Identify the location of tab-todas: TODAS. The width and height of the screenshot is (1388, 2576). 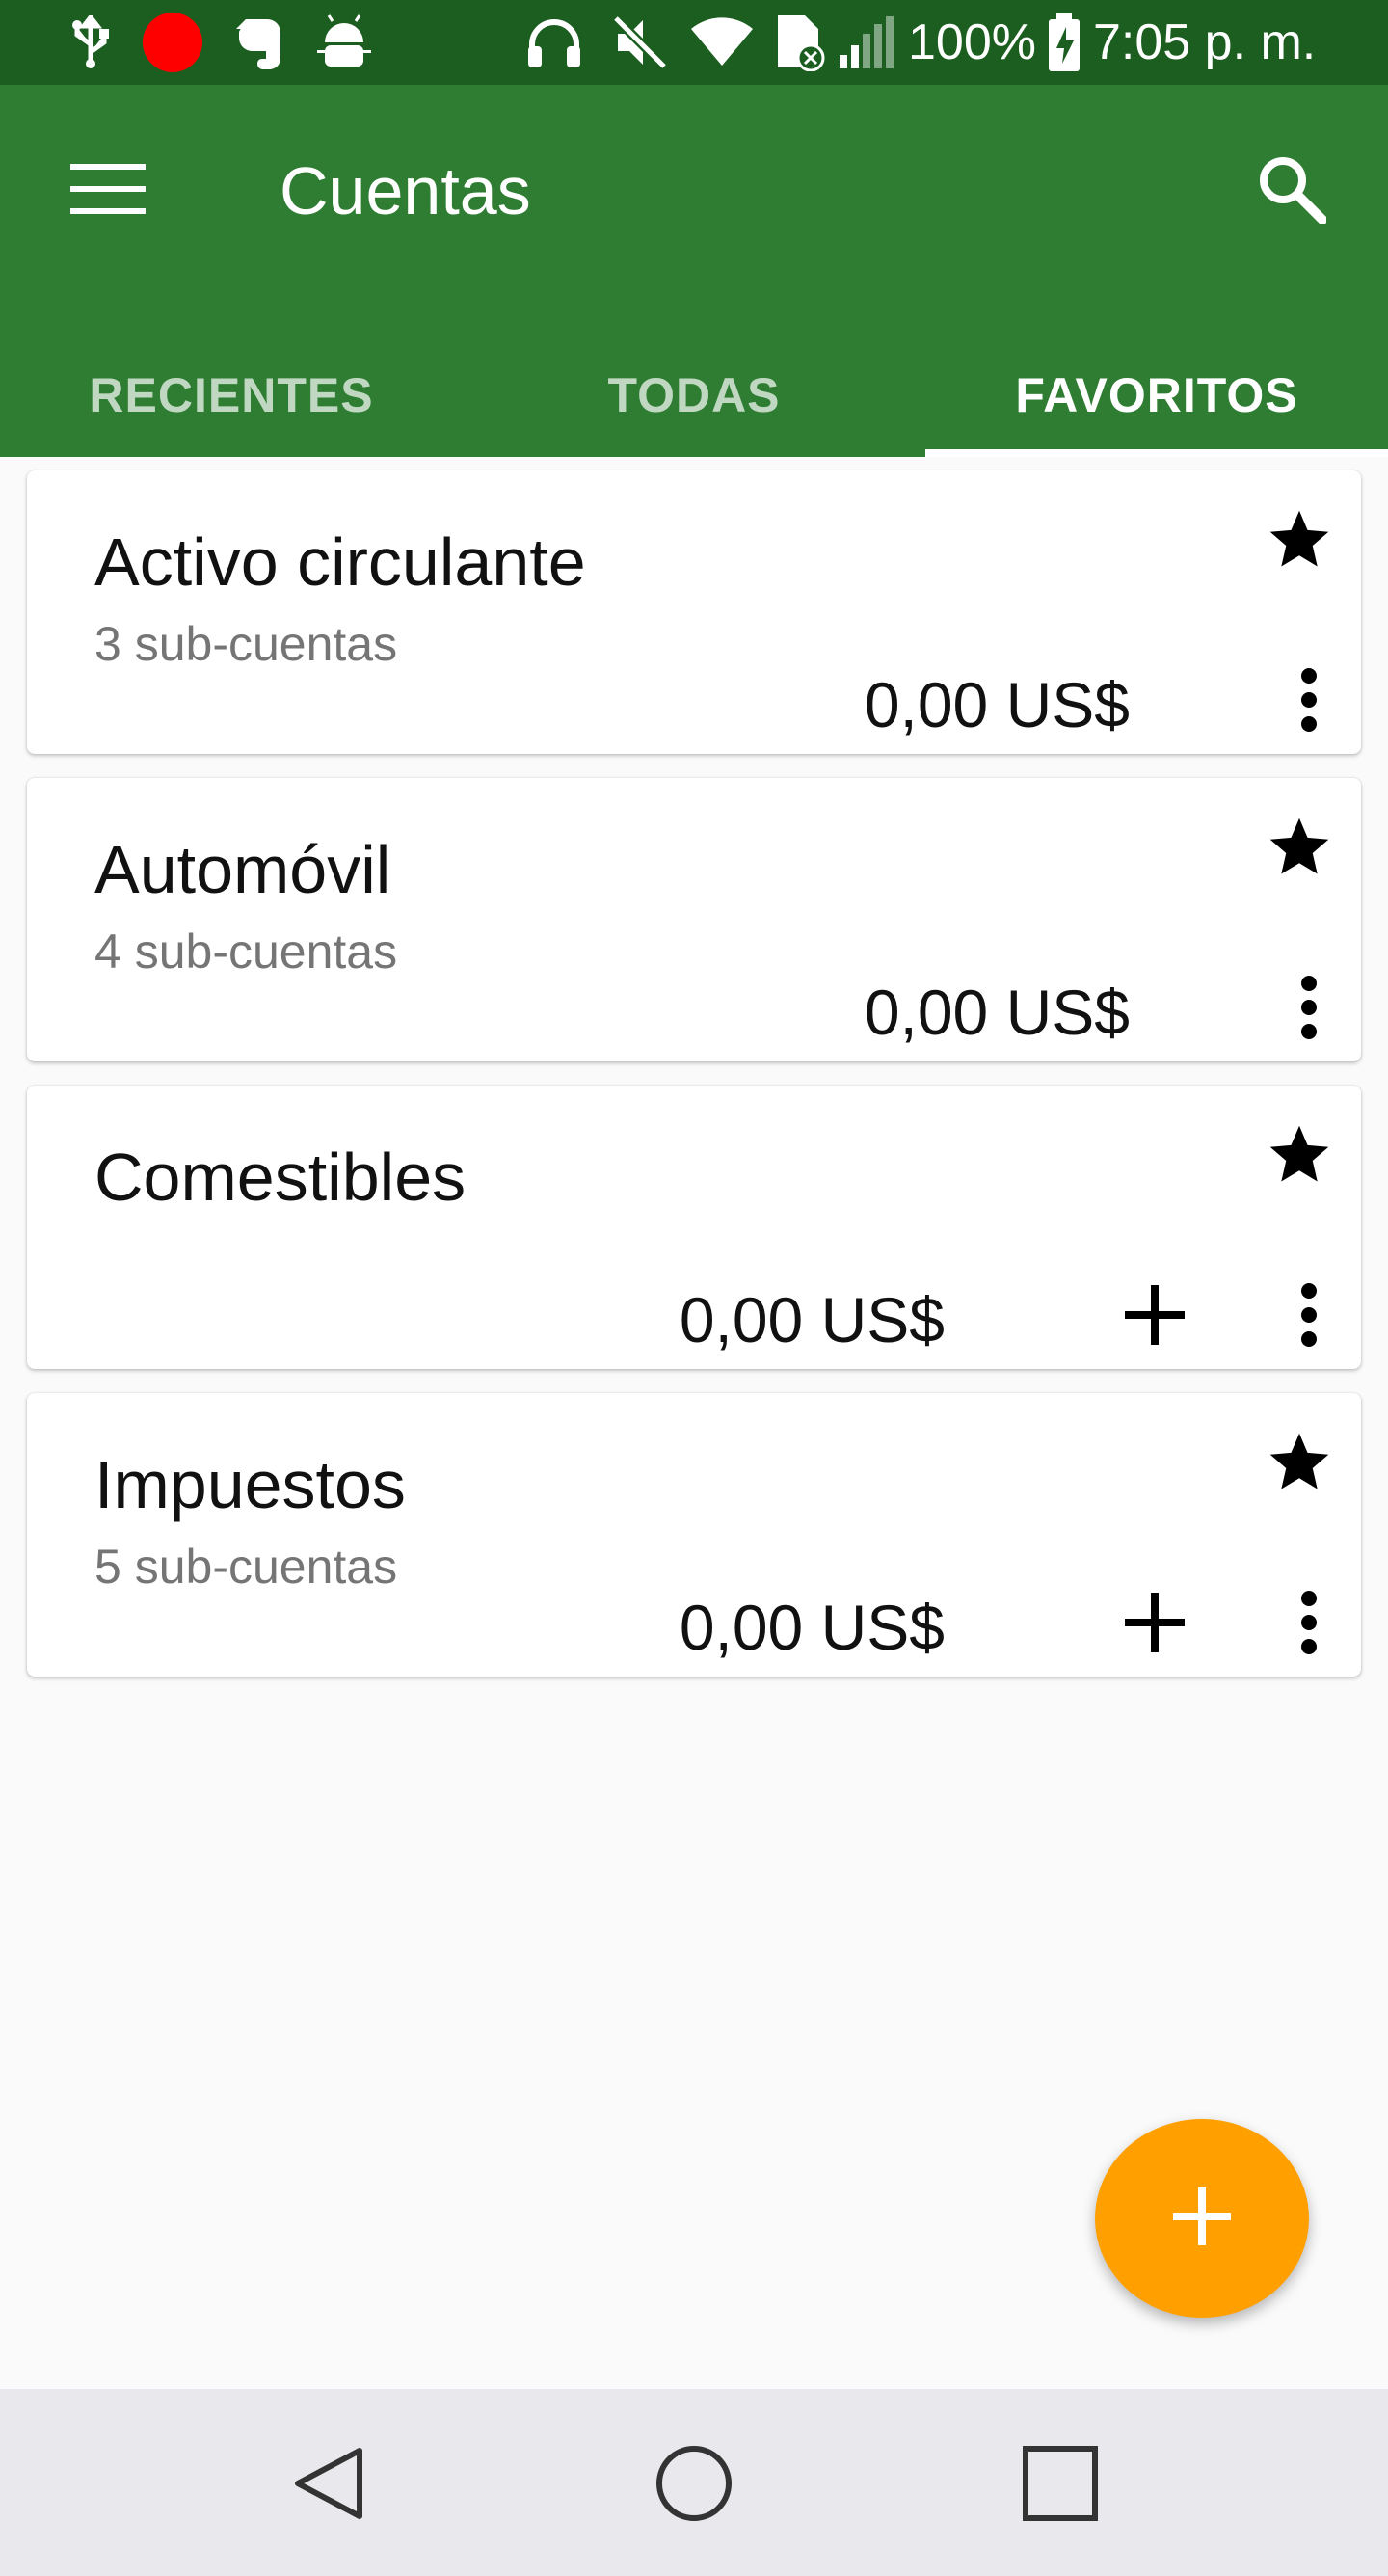
(694, 396).